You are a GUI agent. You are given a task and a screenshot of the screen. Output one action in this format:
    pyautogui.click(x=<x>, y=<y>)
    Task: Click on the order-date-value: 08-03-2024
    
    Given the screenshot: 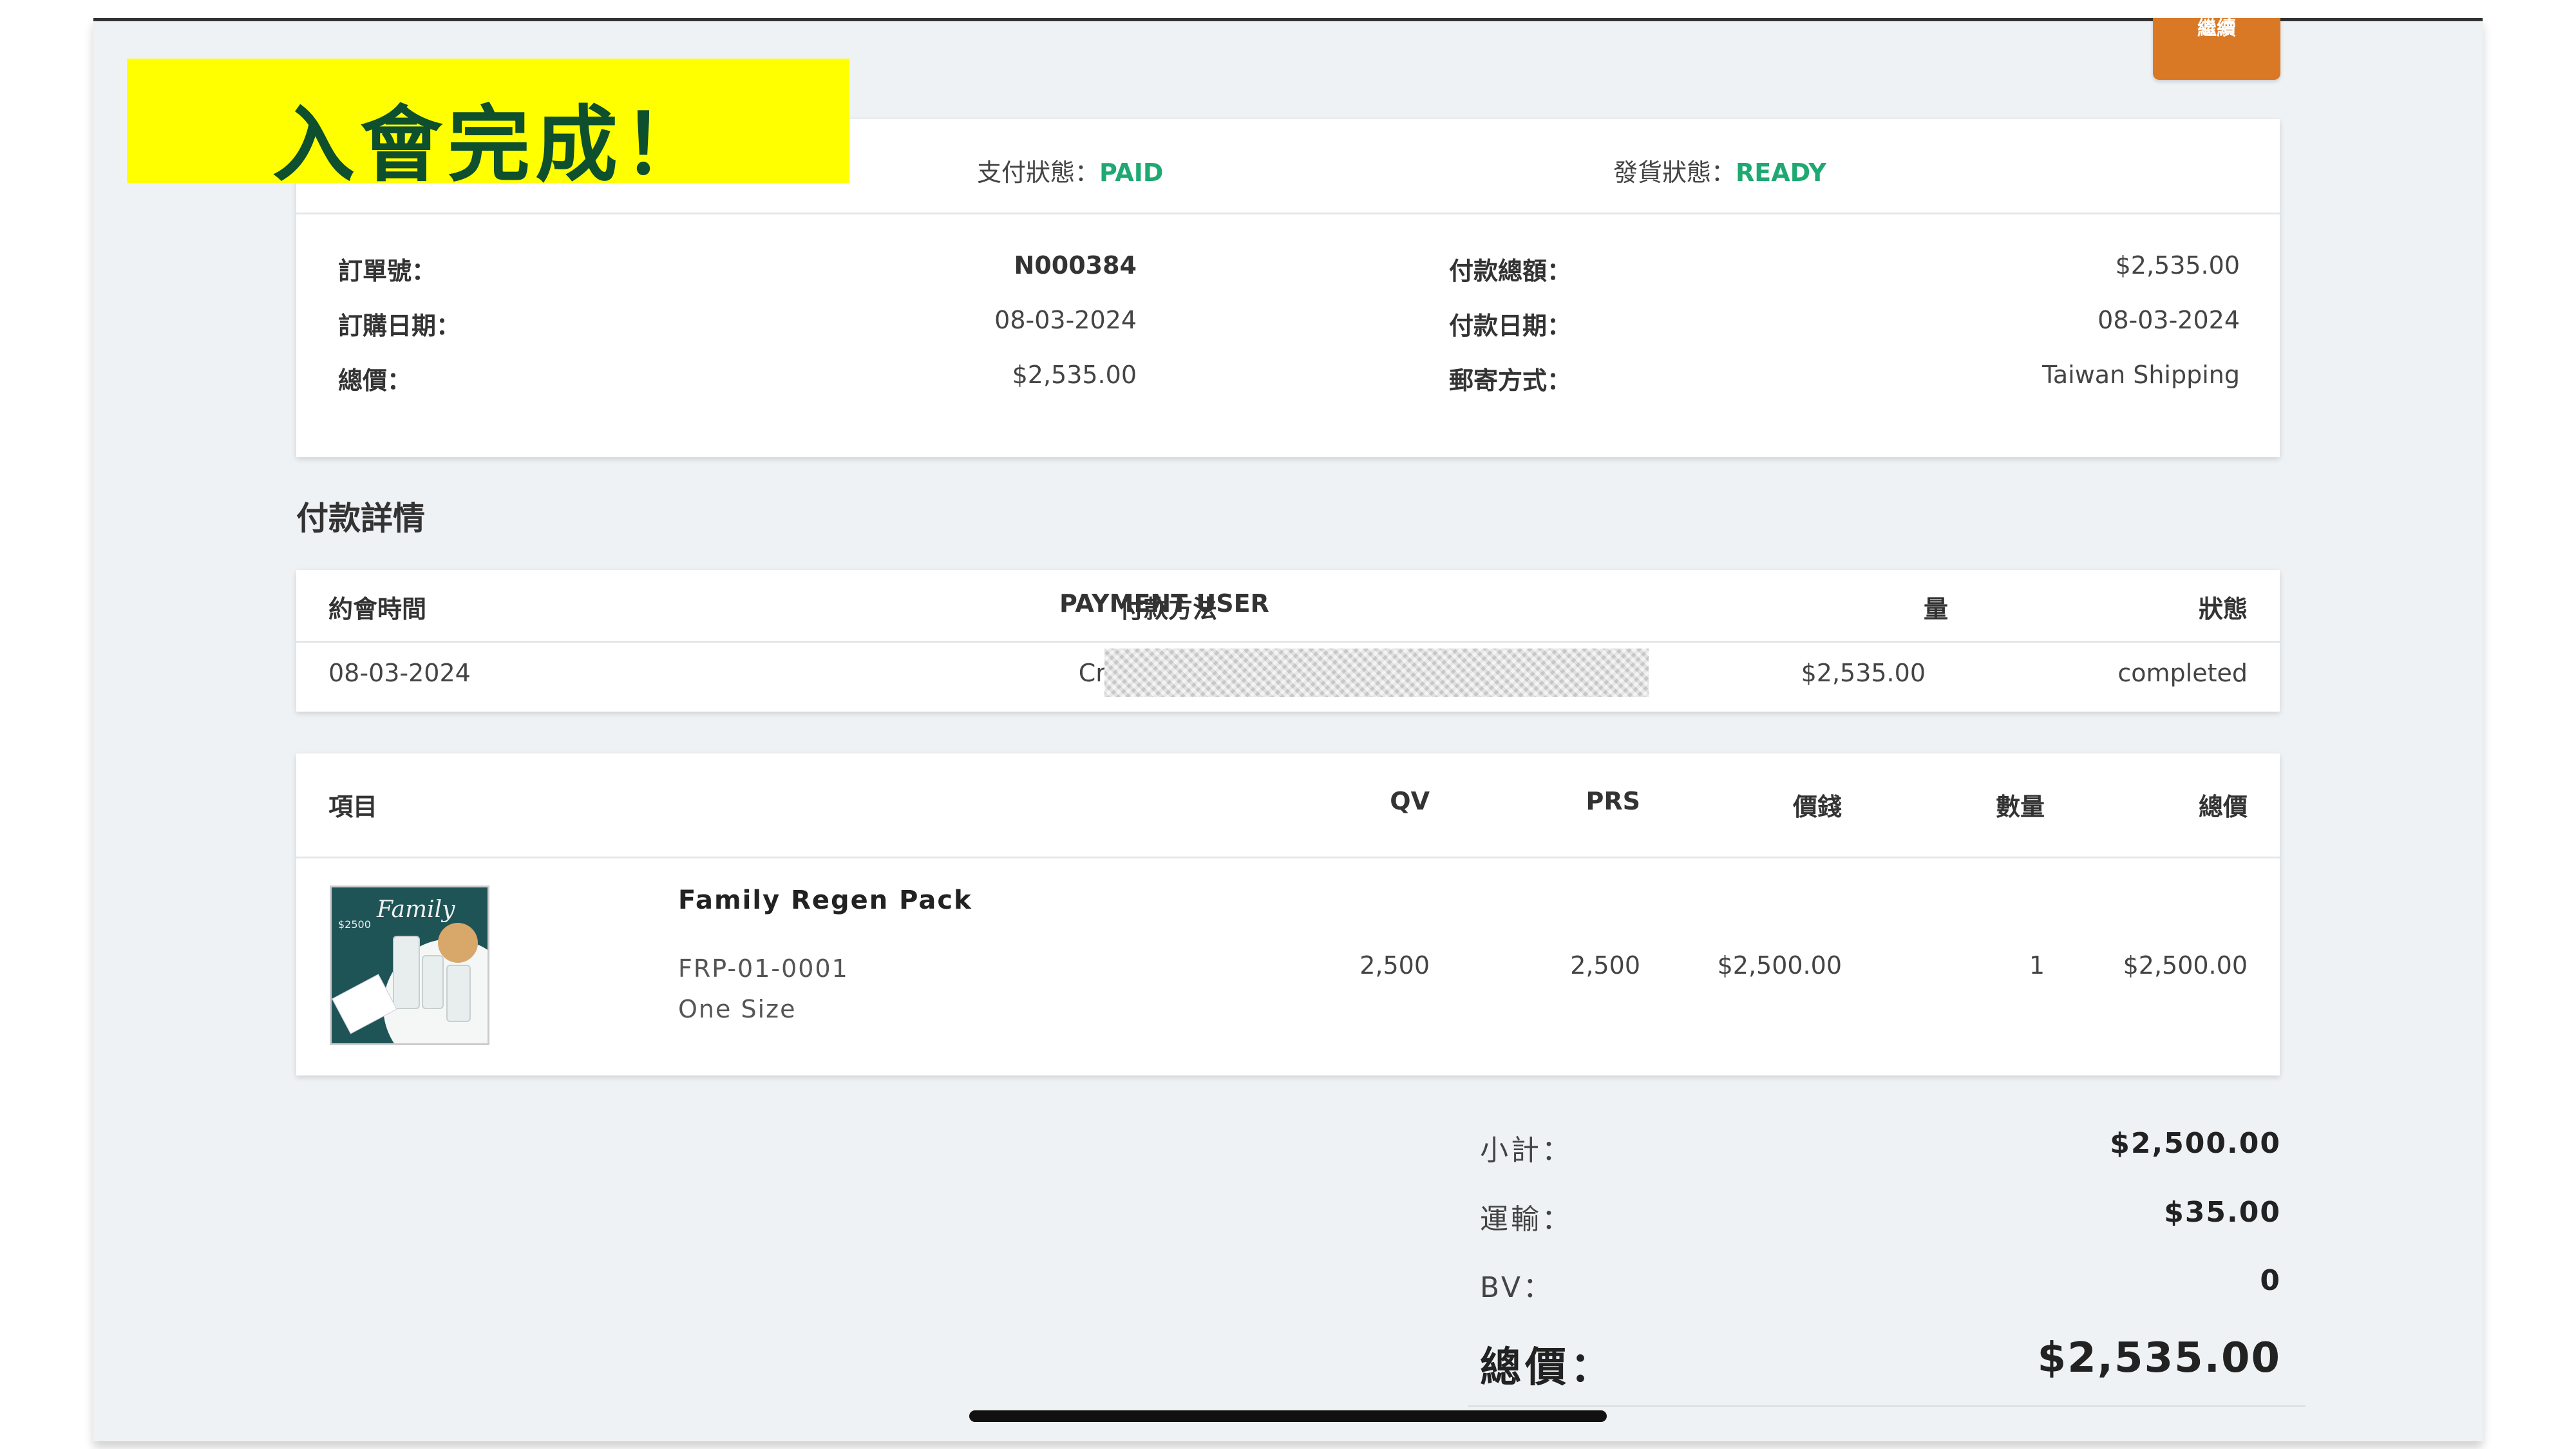 What is the action you would take?
    pyautogui.click(x=1065, y=320)
    